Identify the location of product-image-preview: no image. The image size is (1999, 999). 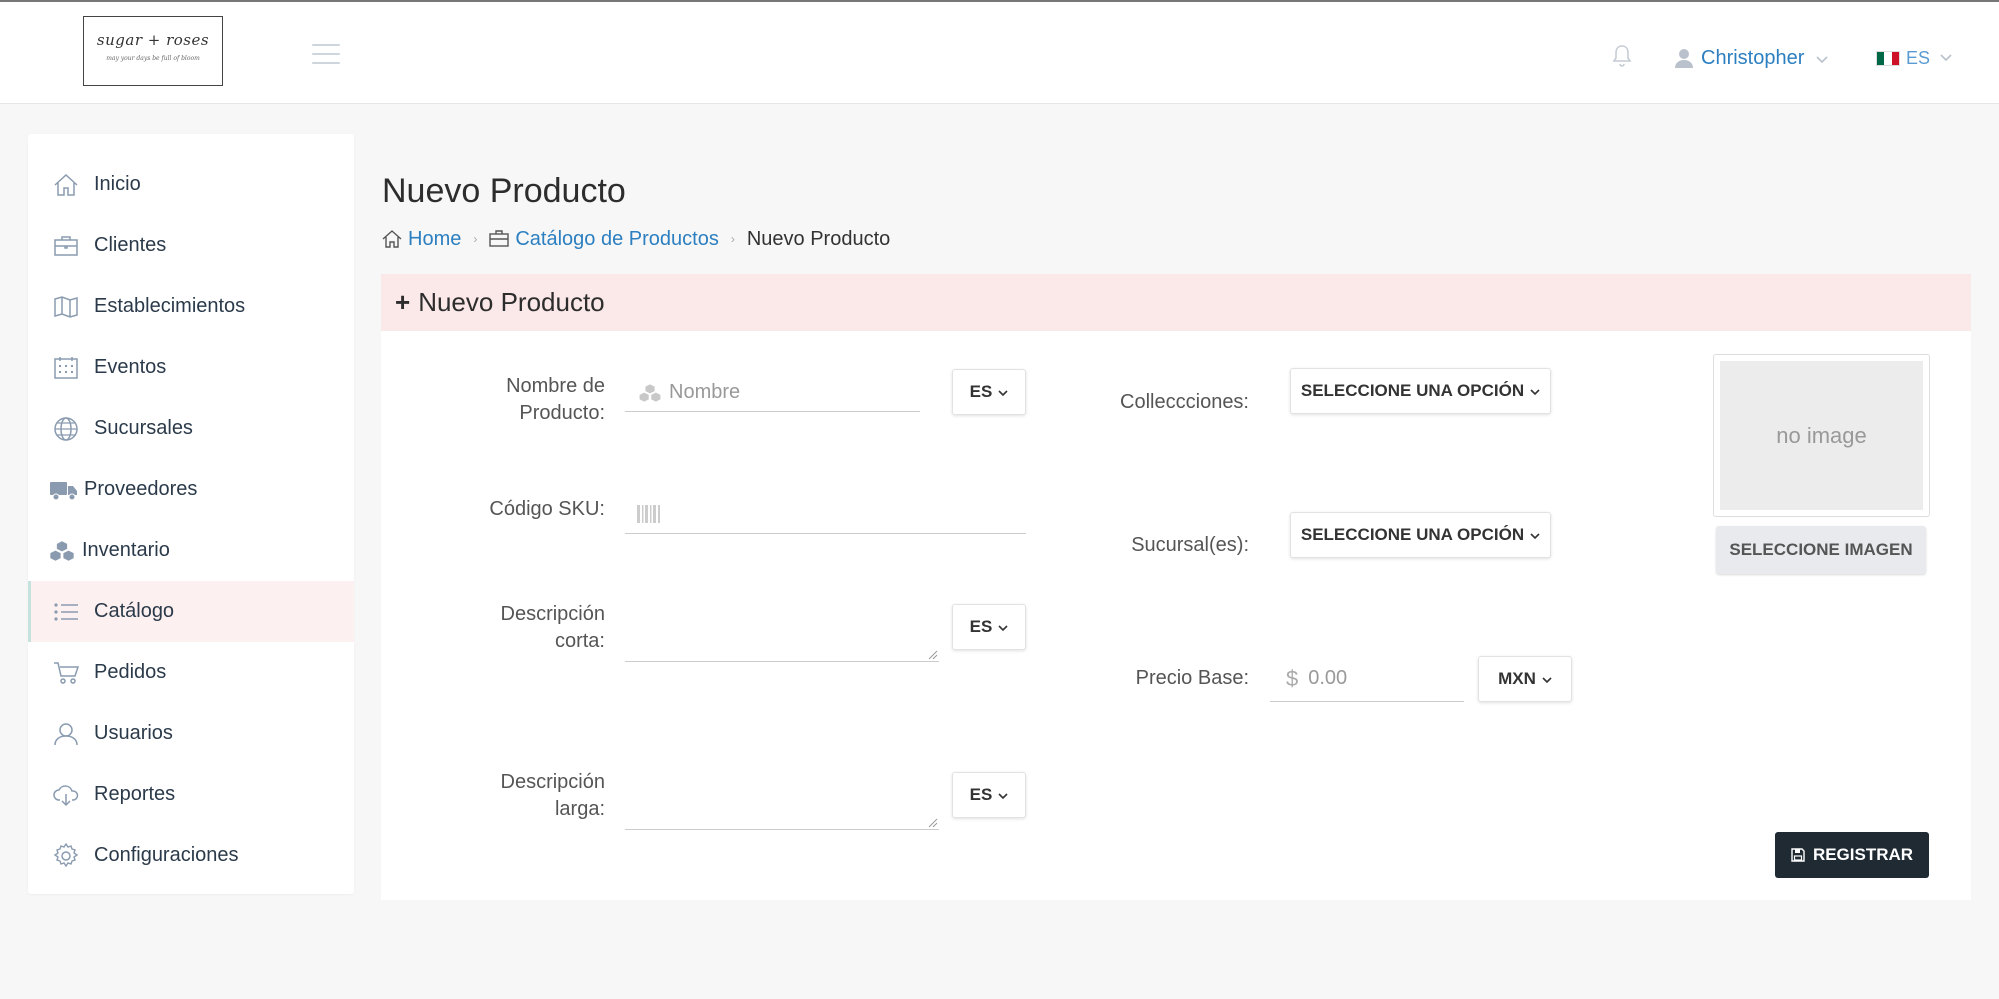
(1821, 435).